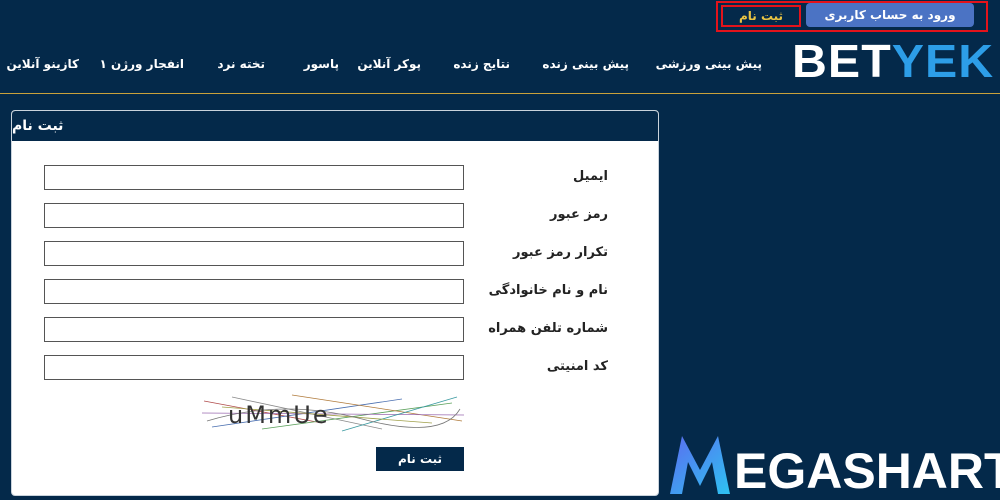  Describe the element at coordinates (254, 291) in the screenshot. I see `fullname-field` at that location.